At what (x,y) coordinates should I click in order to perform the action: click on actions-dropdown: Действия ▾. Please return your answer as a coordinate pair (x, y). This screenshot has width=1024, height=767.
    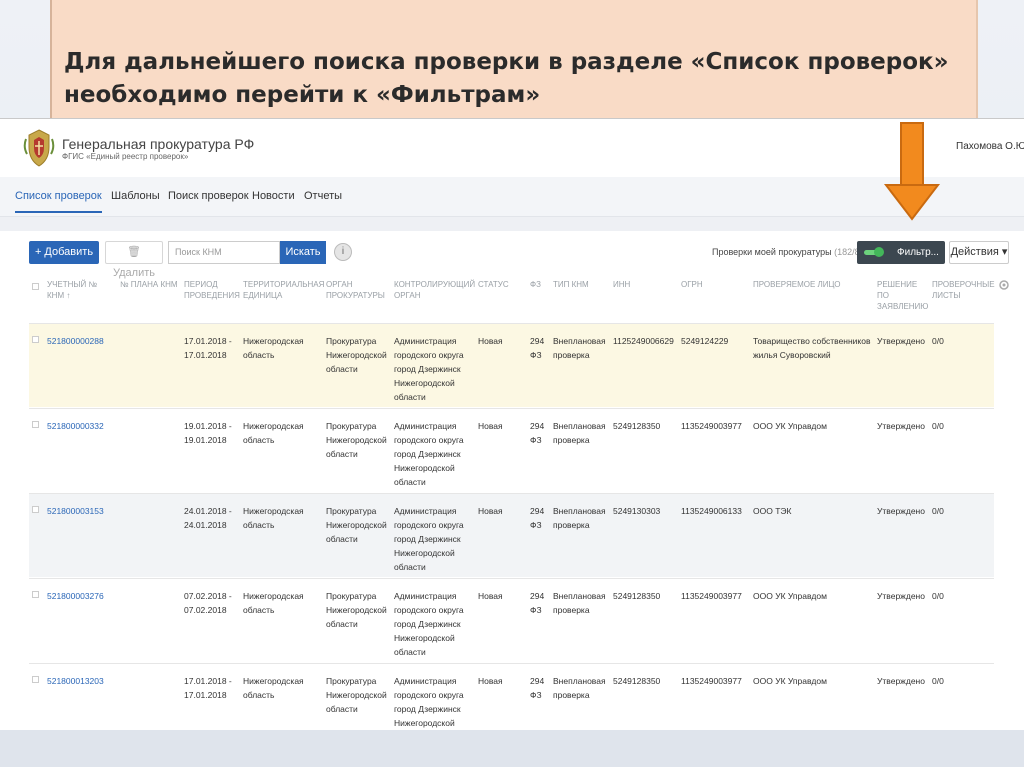
    Looking at the image, I should click on (979, 252).